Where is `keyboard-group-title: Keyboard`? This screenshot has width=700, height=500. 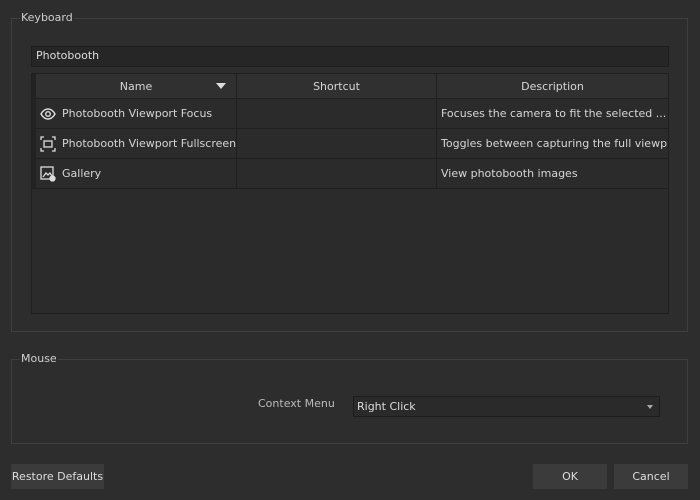 keyboard-group-title: Keyboard is located at coordinates (47, 17).